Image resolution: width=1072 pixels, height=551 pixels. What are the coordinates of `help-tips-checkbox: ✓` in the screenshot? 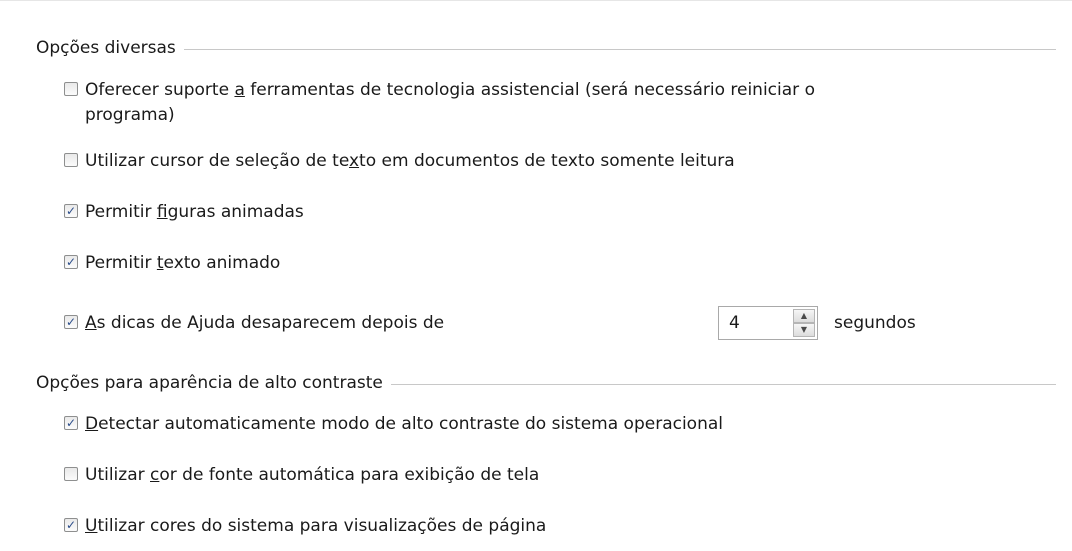 It's located at (71, 322).